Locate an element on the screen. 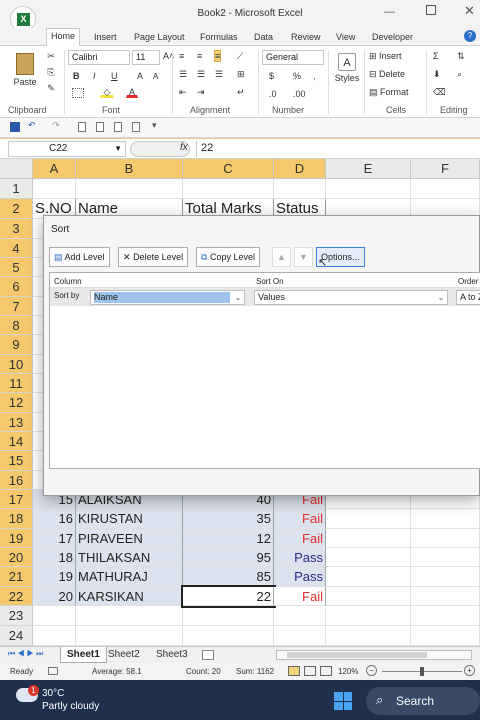 The height and width of the screenshot is (720, 480). row-header: 9 is located at coordinates (16, 345).